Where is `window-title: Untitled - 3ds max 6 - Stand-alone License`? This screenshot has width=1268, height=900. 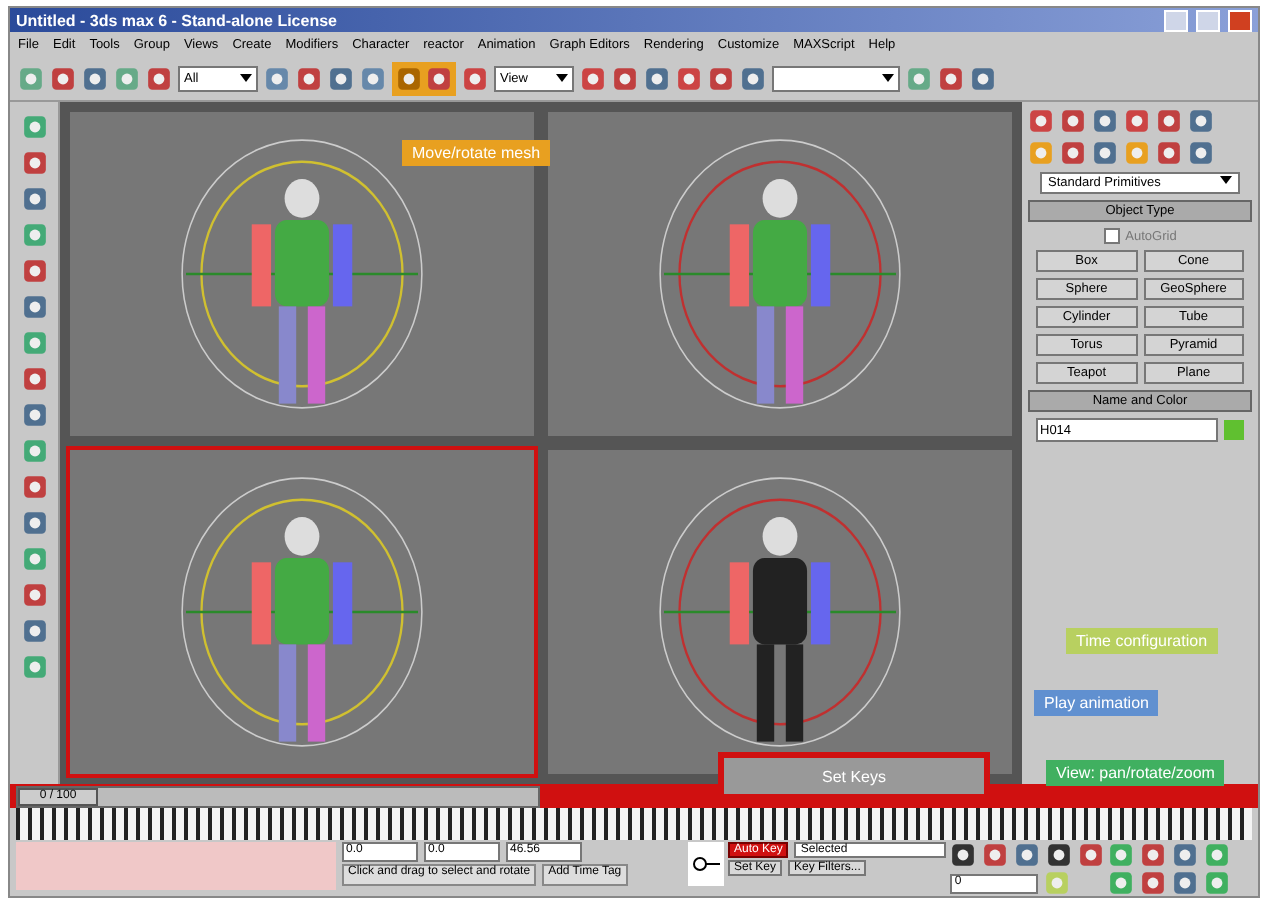 window-title: Untitled - 3ds max 6 - Stand-alone License is located at coordinates (177, 20).